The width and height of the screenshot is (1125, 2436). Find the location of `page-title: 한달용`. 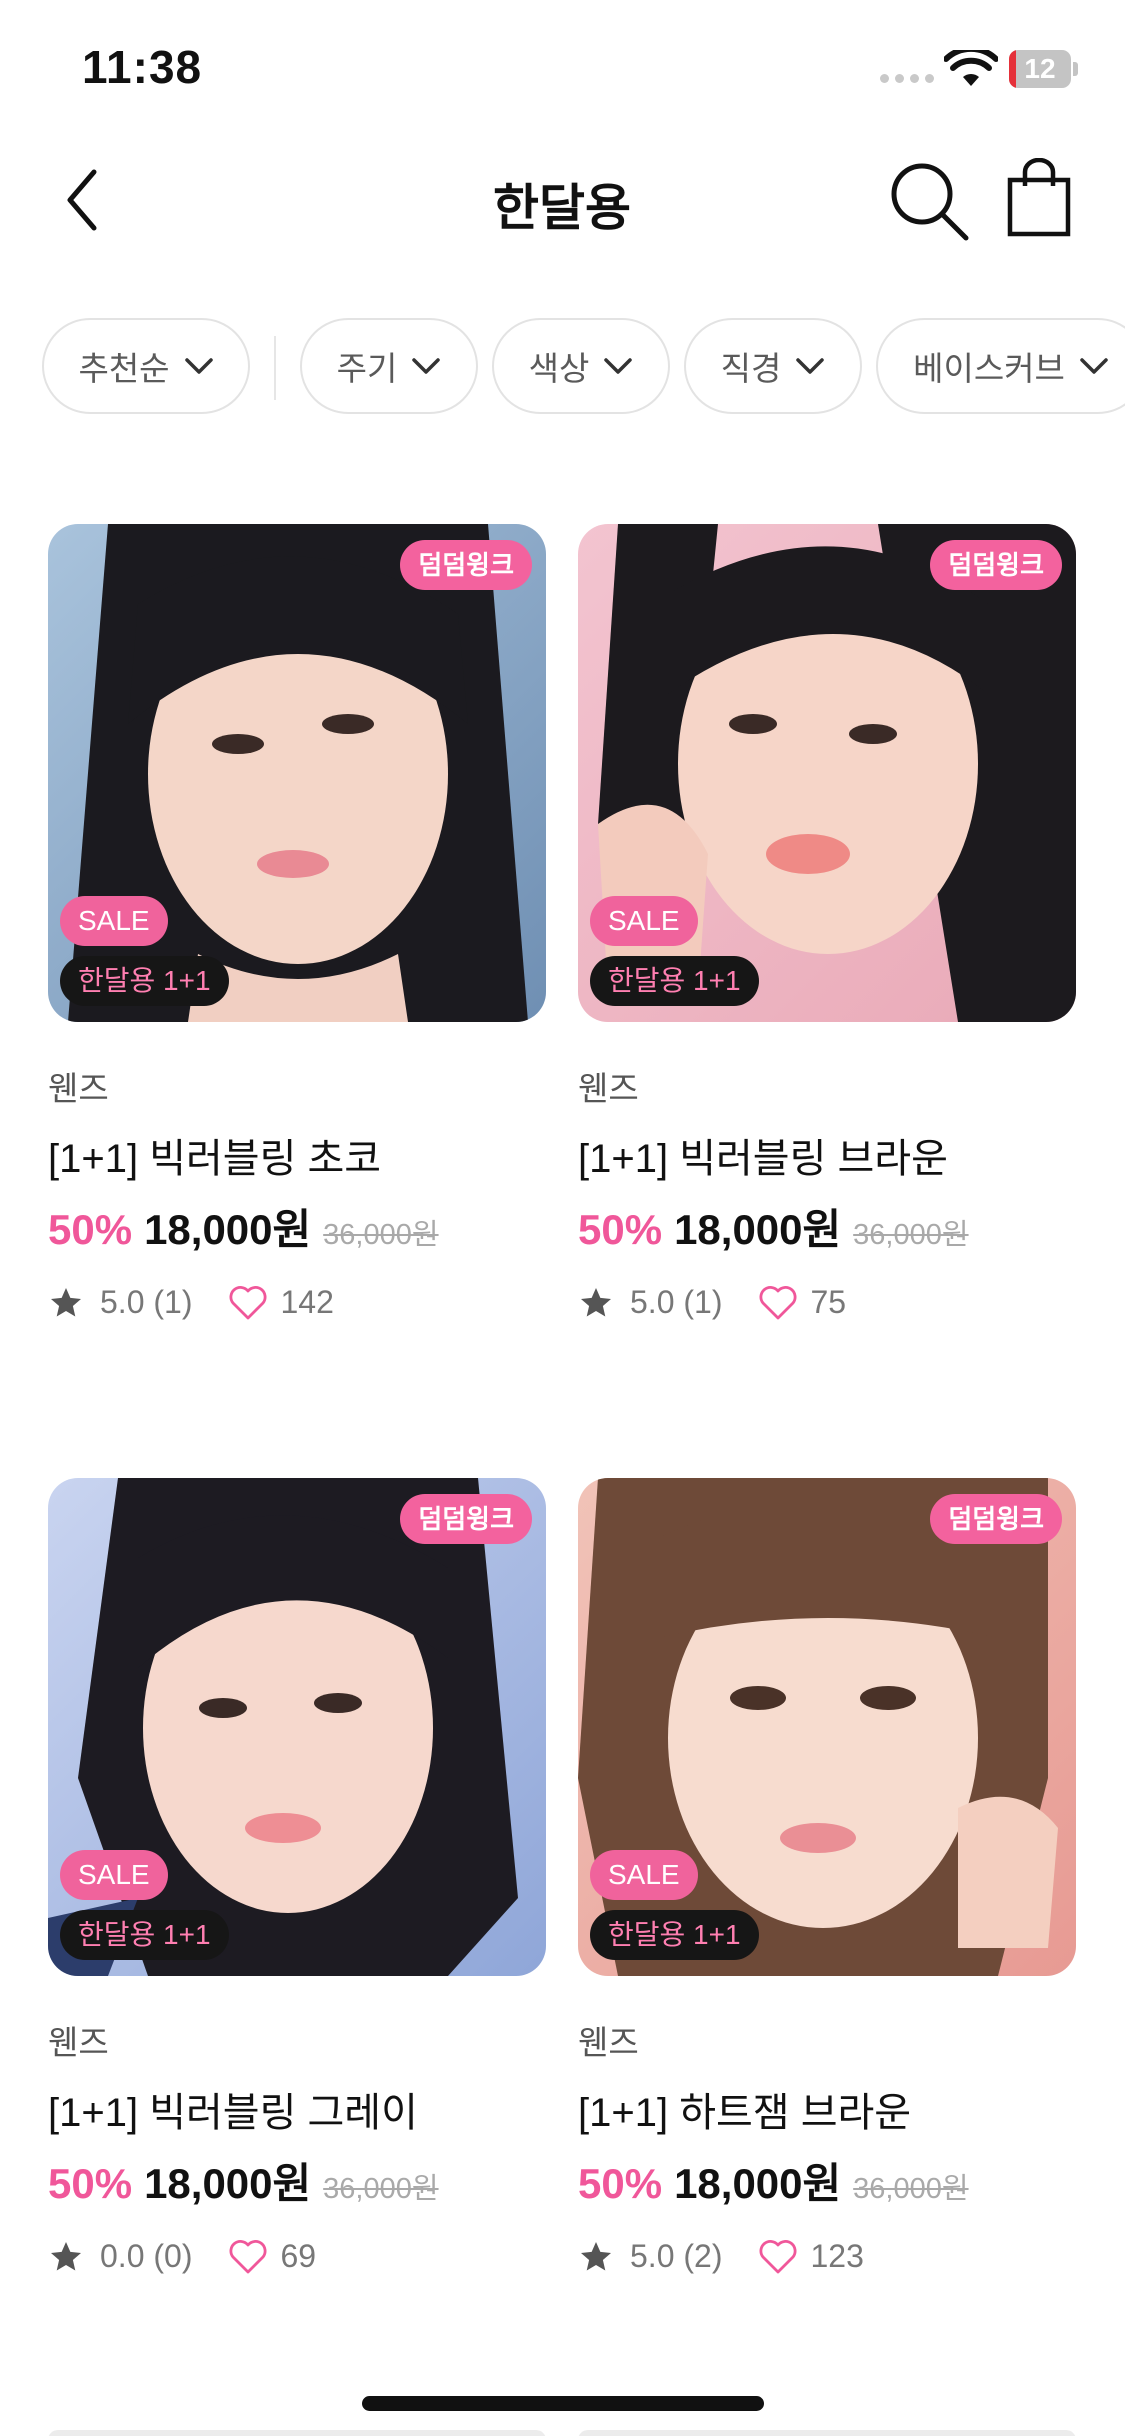

page-title: 한달용 is located at coordinates (562, 208).